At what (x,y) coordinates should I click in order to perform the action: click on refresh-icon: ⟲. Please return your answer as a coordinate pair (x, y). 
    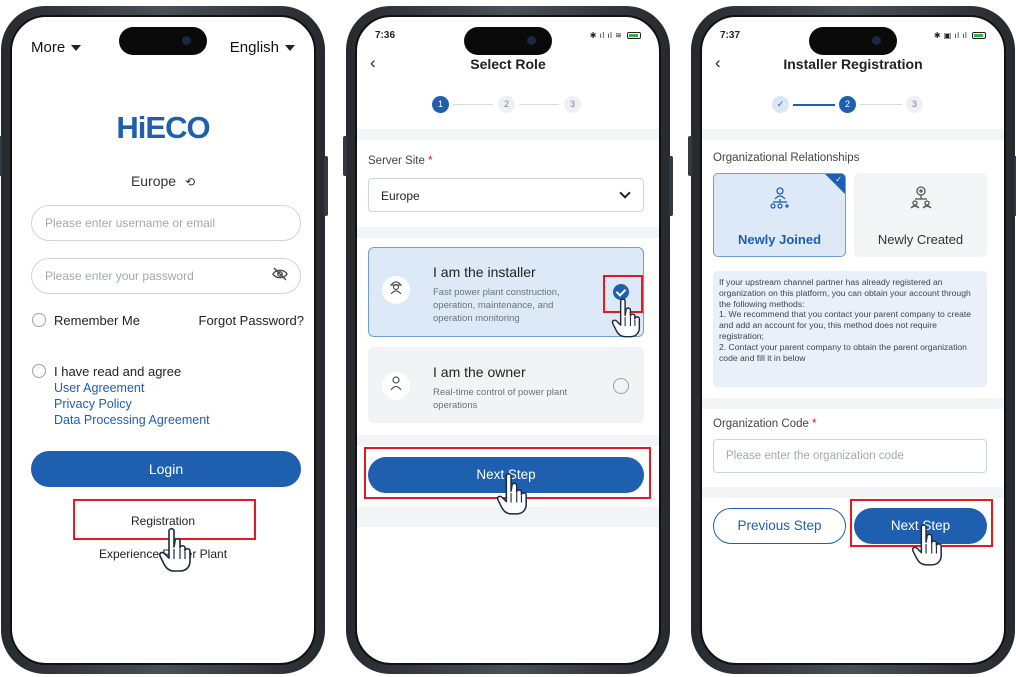
    Looking at the image, I should click on (190, 182).